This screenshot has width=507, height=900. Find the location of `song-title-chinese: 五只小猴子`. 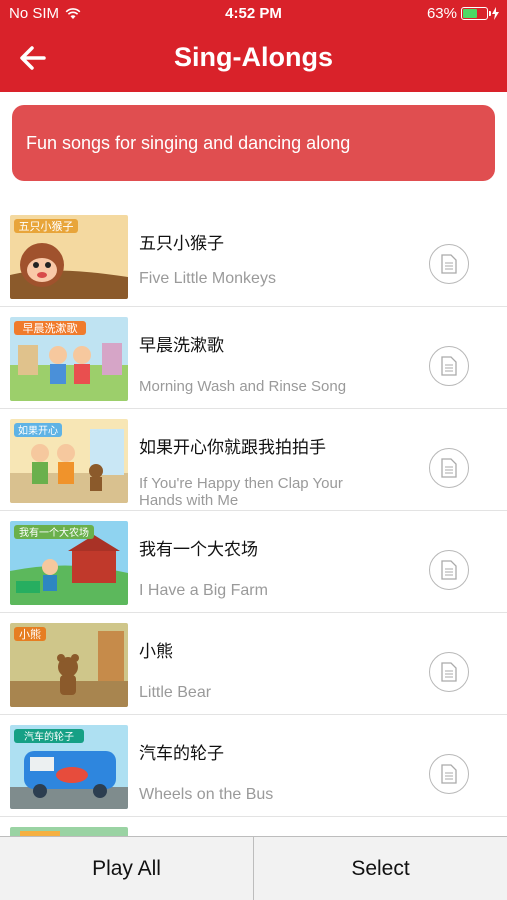

song-title-chinese: 五只小猴子 is located at coordinates (181, 243).